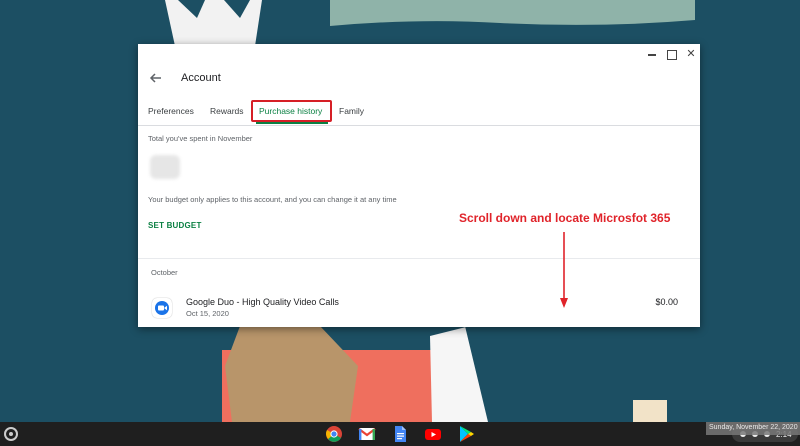 The image size is (800, 446). What do you see at coordinates (262, 302) in the screenshot?
I see `app-name: Google Duo - High Quality Video Calls` at bounding box center [262, 302].